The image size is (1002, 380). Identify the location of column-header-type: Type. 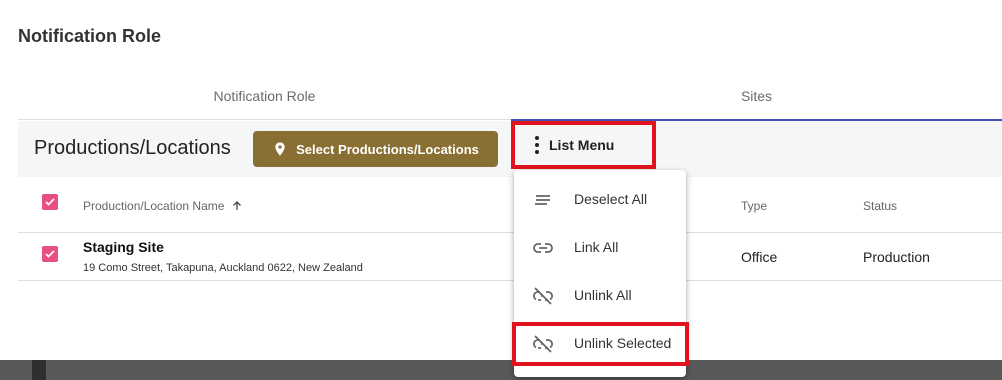
(754, 206).